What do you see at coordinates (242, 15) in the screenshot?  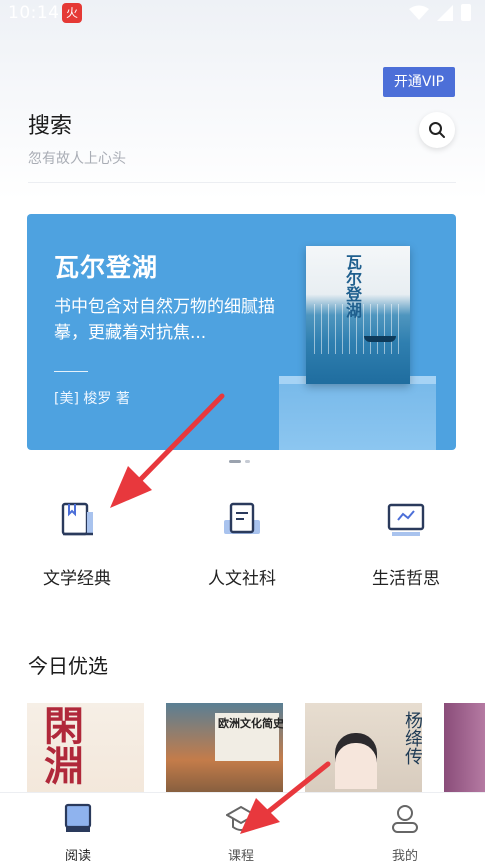 I see `status-bar: 10:14 火` at bounding box center [242, 15].